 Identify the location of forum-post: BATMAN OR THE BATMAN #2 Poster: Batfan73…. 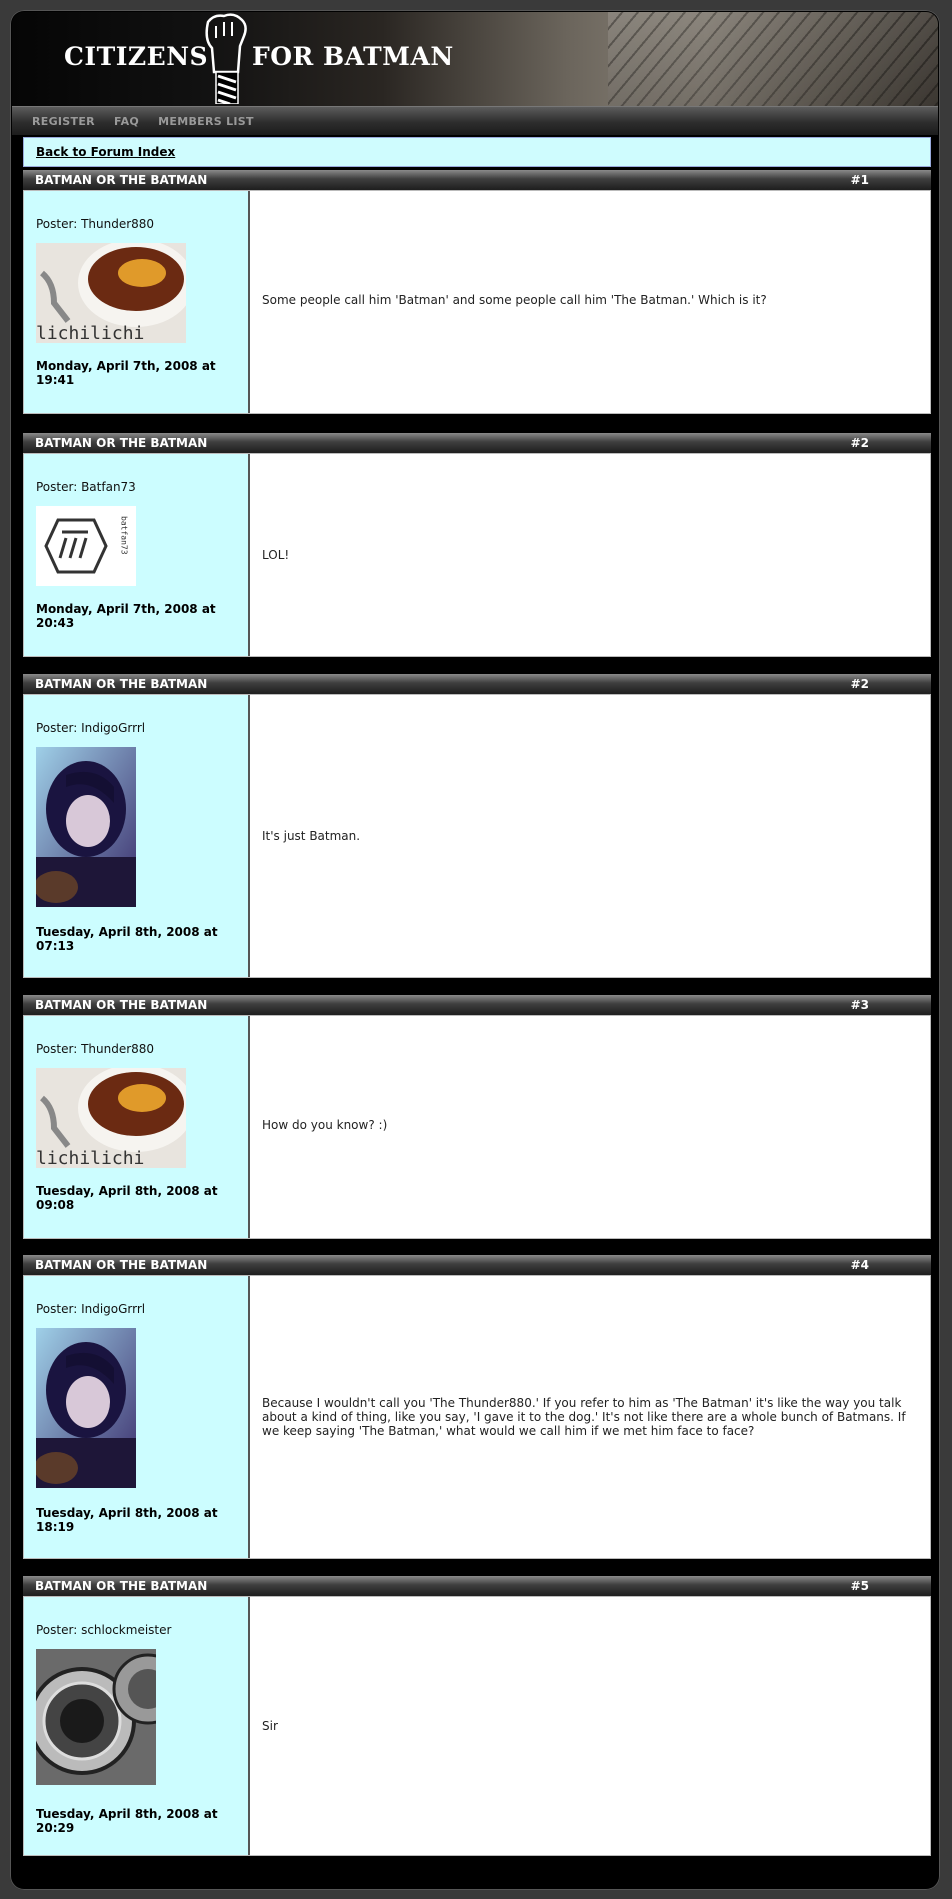
(477, 545).